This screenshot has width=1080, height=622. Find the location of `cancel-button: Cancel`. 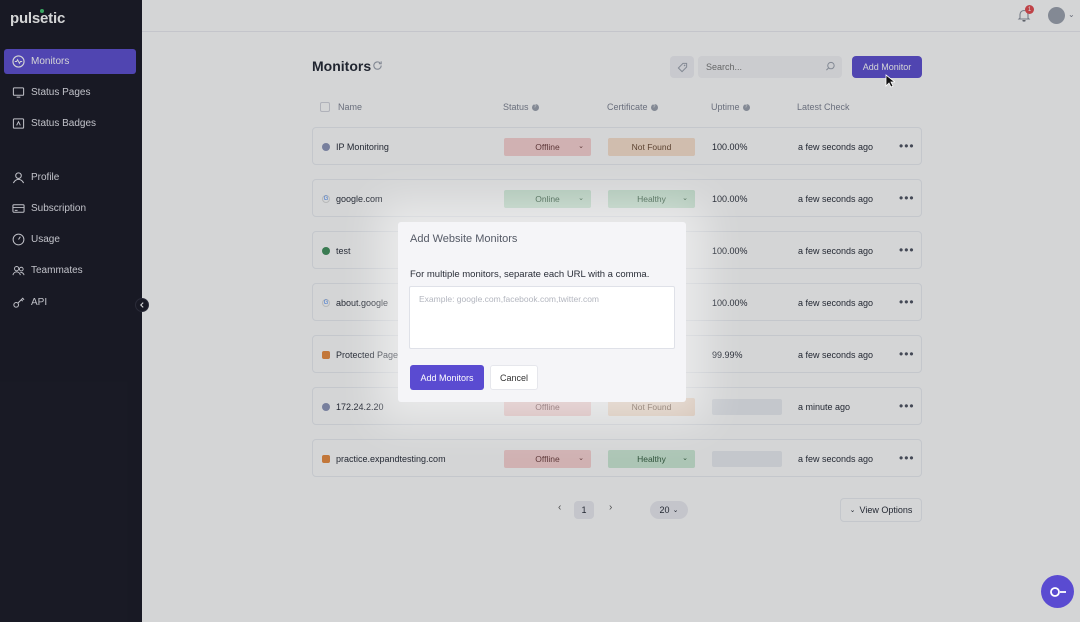

cancel-button: Cancel is located at coordinates (514, 377).